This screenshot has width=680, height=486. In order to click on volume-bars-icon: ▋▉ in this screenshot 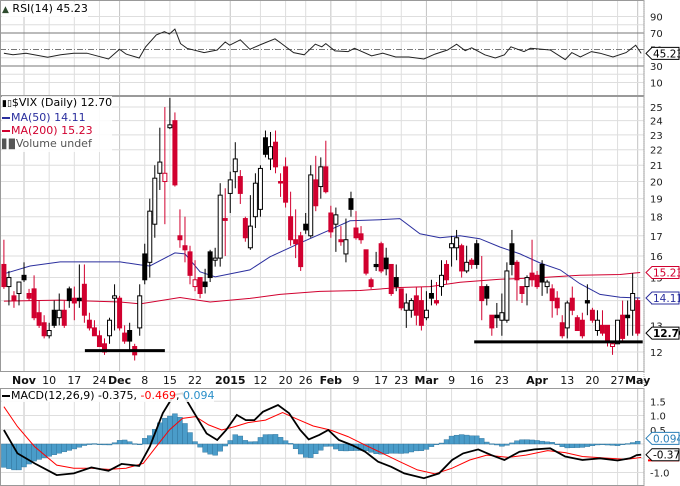, I will do `click(9, 145)`.